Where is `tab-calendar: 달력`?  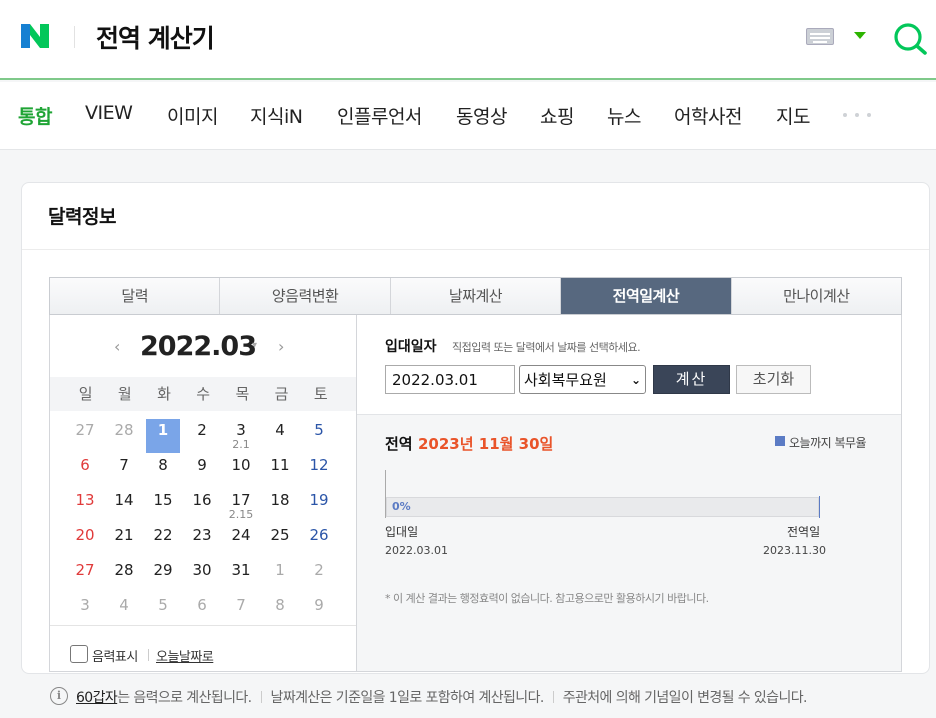 tab-calendar: 달력 is located at coordinates (135, 296).